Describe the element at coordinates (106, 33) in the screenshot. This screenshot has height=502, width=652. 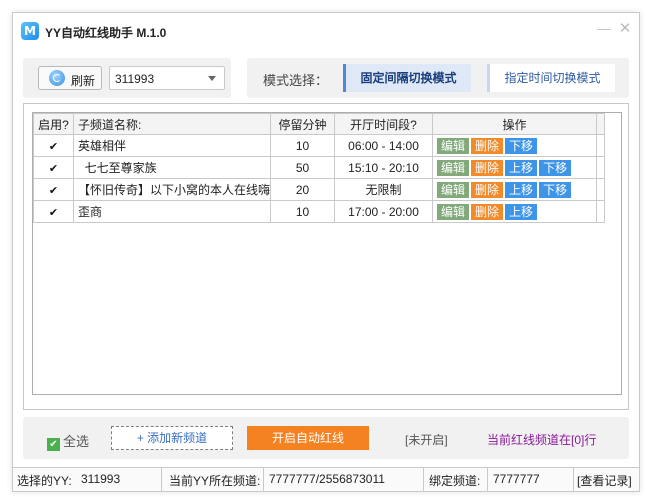
I see `window-title: YY自动红线助手 M.1.0` at that location.